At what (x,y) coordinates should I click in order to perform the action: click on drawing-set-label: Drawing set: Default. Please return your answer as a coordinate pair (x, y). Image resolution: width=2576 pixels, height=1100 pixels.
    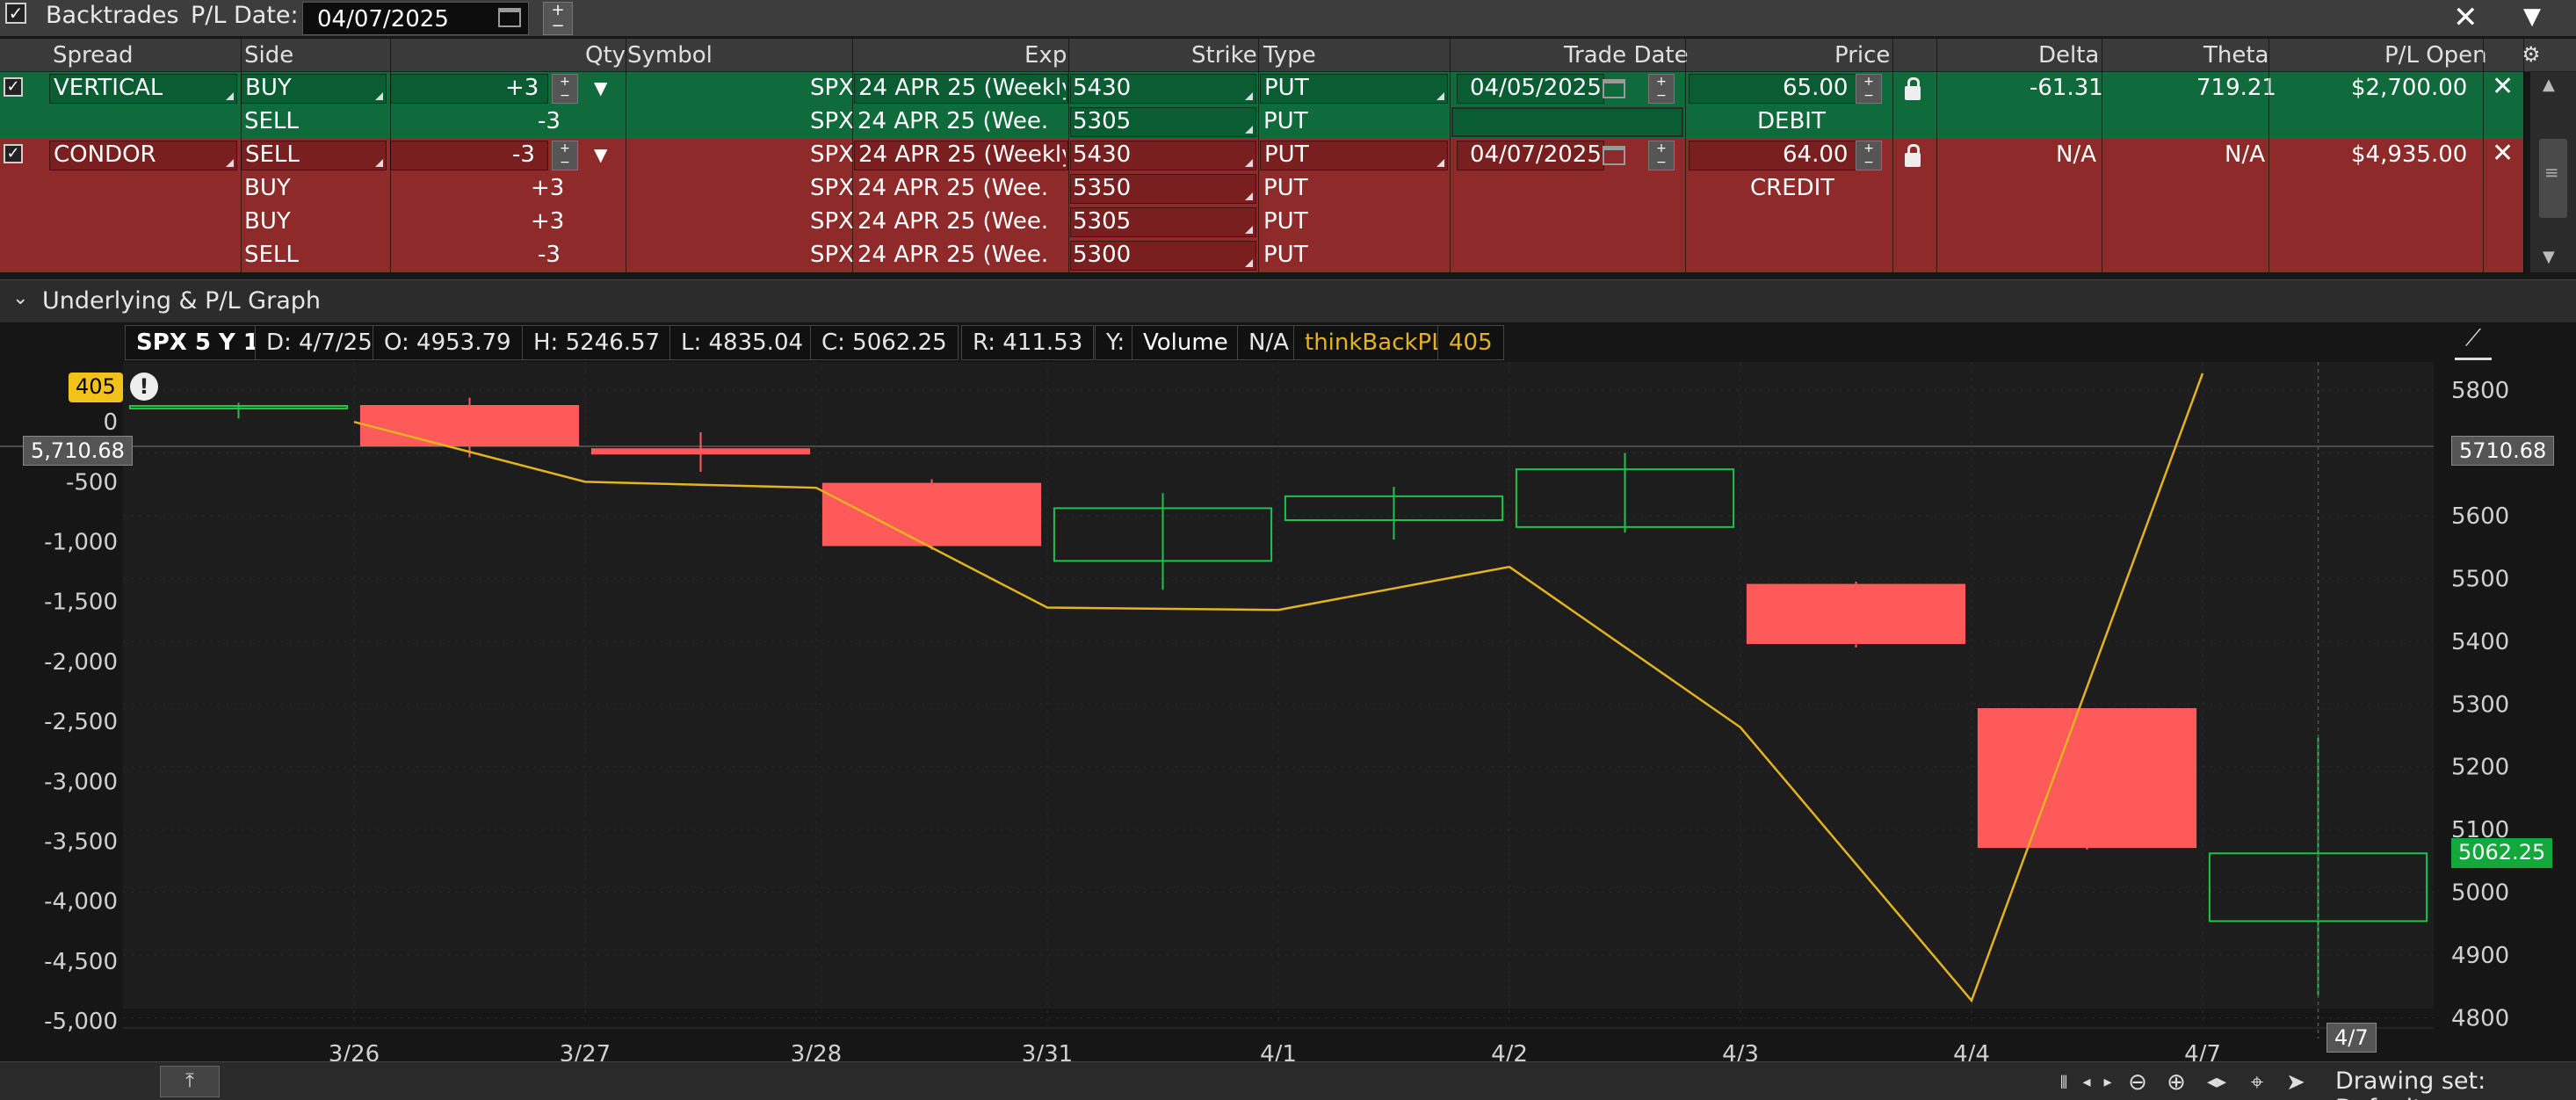
    Looking at the image, I should click on (2455, 1083).